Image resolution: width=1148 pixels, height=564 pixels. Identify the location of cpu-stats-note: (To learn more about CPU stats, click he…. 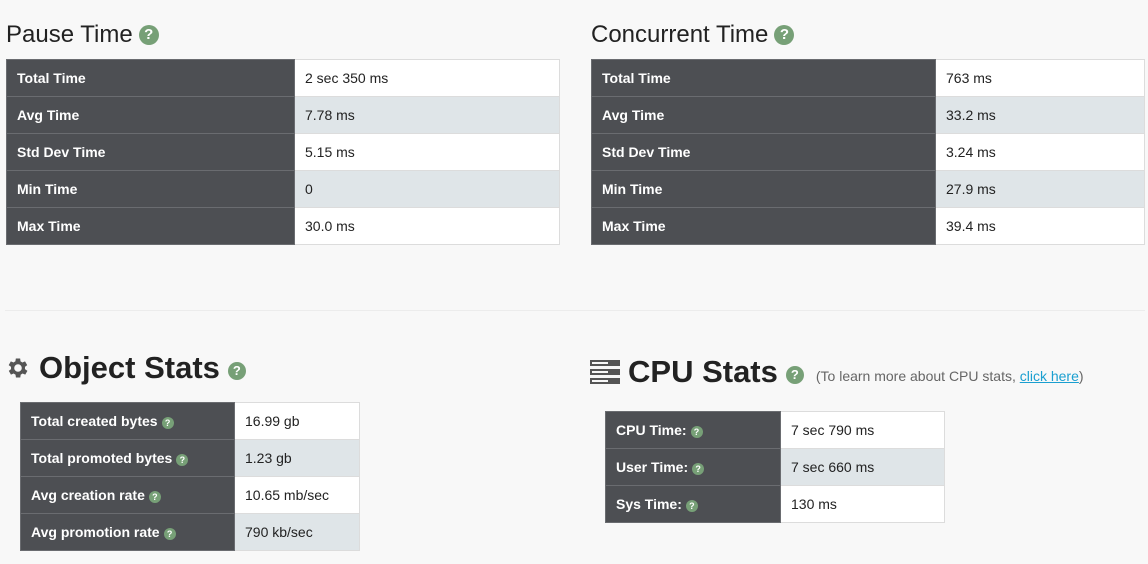
(950, 376).